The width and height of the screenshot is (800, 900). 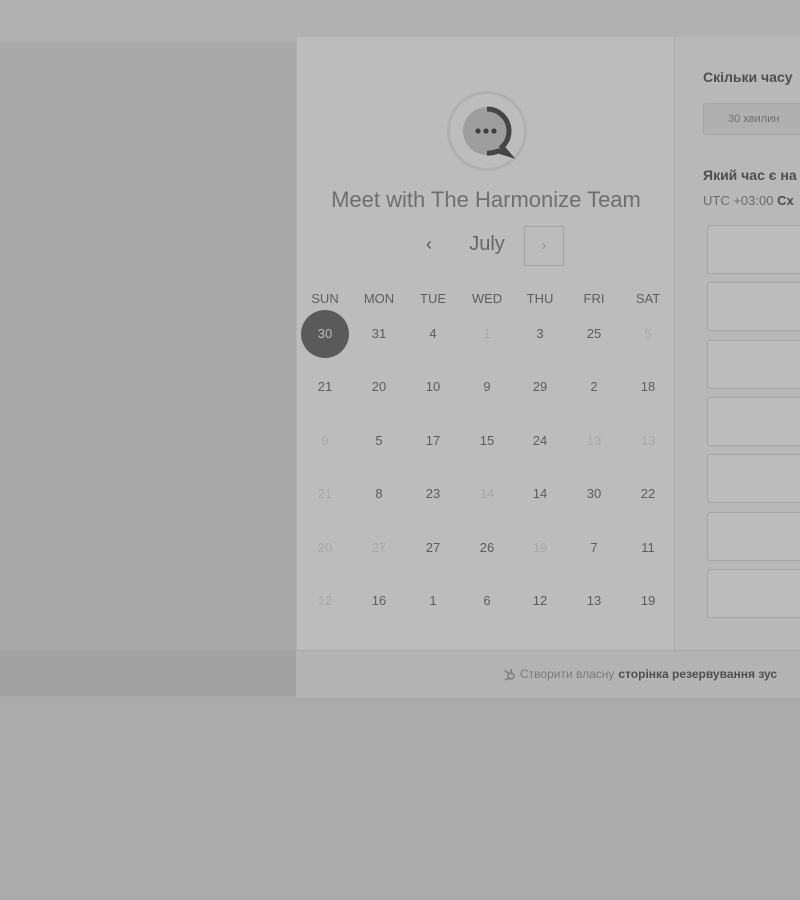 What do you see at coordinates (489, 132) in the screenshot?
I see `chat-bubble-icon` at bounding box center [489, 132].